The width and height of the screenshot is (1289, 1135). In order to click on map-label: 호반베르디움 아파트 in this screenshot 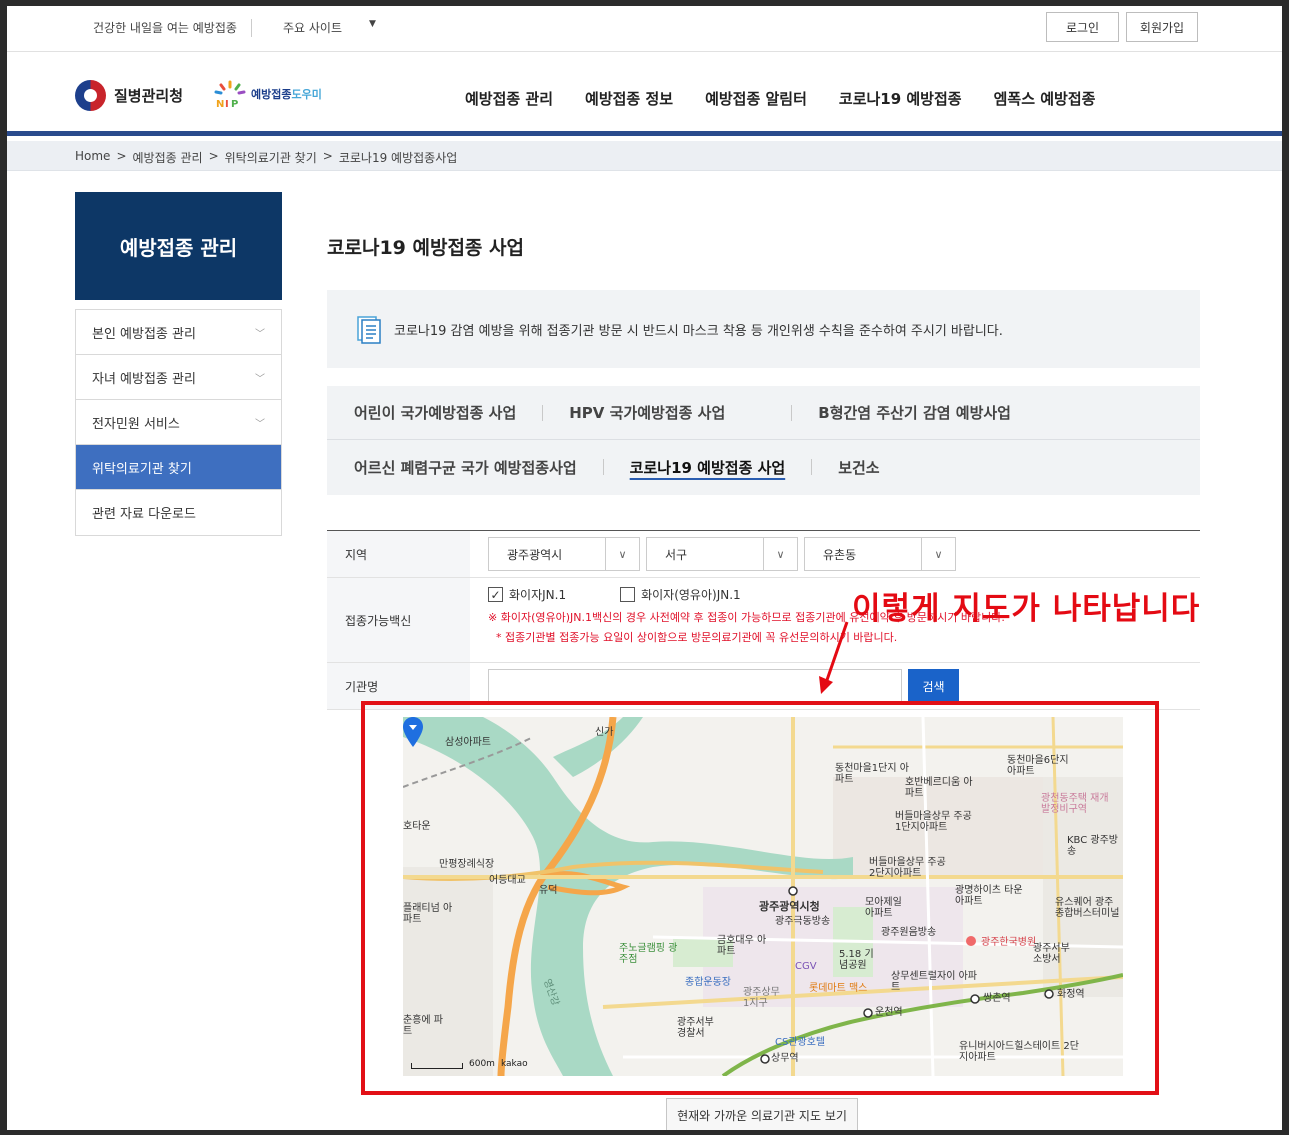, I will do `click(939, 788)`.